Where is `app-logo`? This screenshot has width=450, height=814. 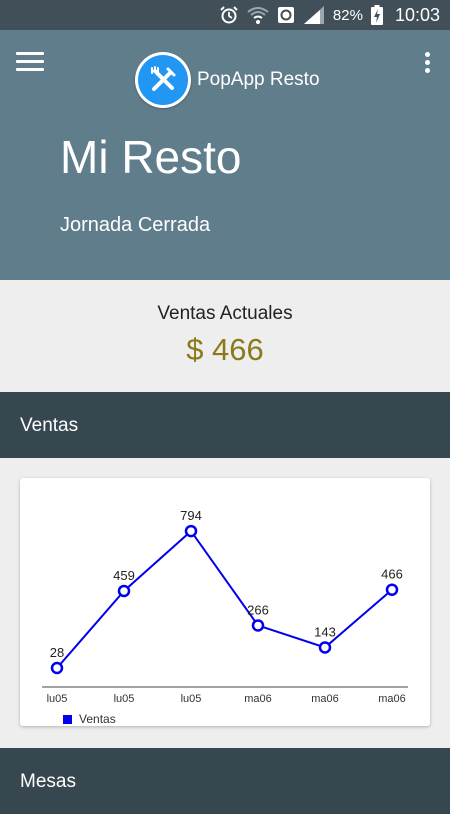 app-logo is located at coordinates (163, 80).